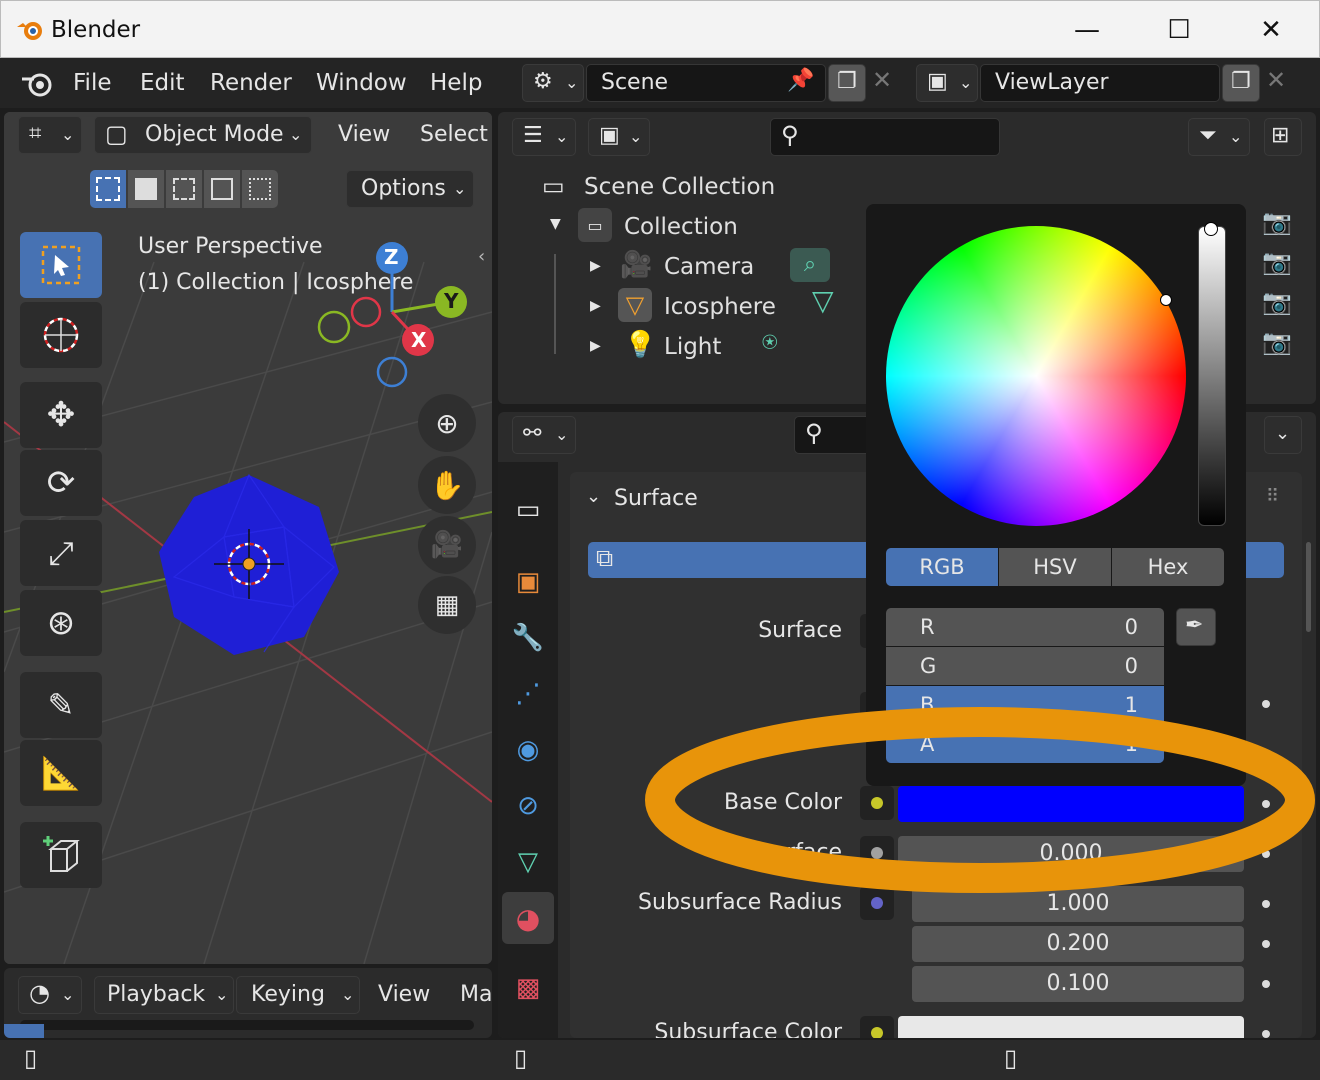 The width and height of the screenshot is (1320, 1080). I want to click on base-color-socket, so click(877, 803).